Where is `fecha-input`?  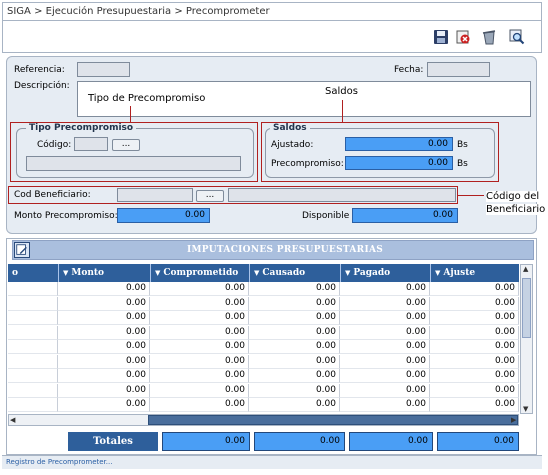
fecha-input is located at coordinates (458, 69).